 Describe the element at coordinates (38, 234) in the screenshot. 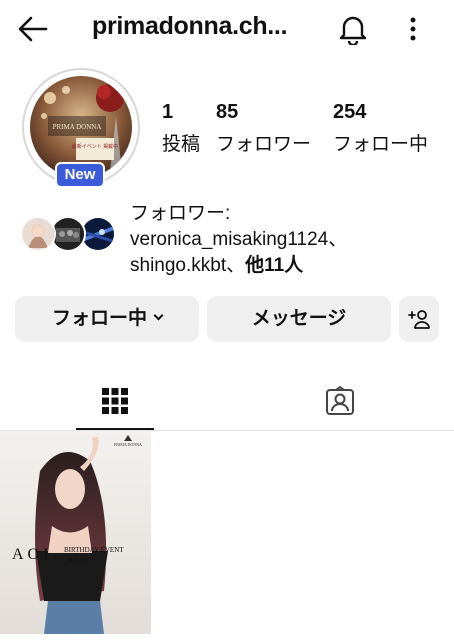

I see `follower-avatar` at that location.